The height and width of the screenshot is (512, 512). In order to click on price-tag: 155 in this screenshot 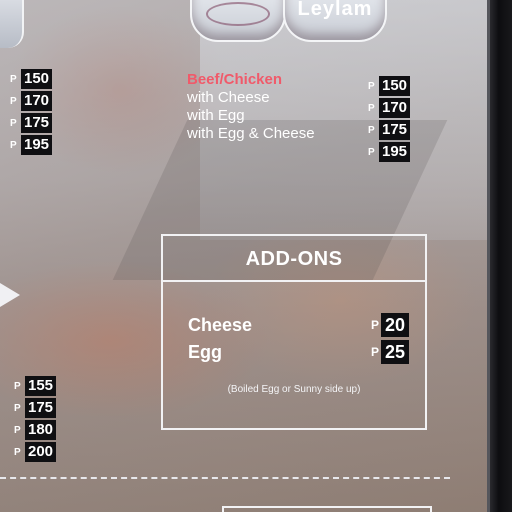, I will do `click(41, 386)`.